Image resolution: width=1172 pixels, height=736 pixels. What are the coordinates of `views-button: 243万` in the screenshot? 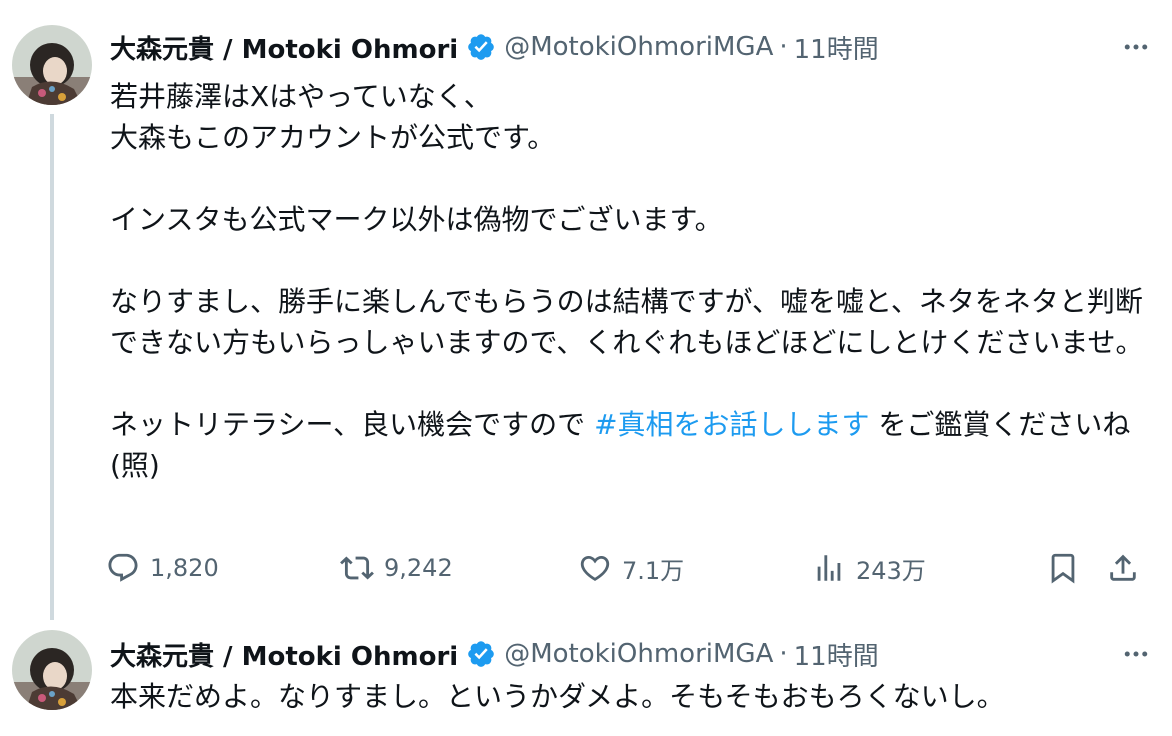 It's located at (869, 568).